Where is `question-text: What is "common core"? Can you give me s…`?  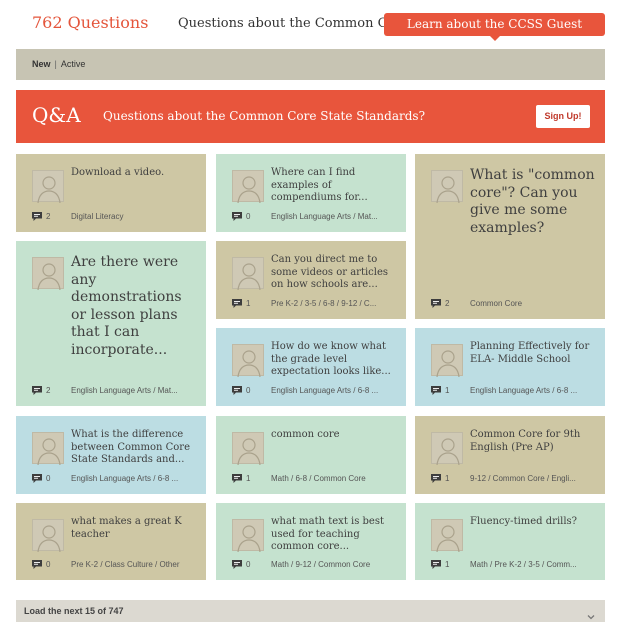
question-text: What is "common core"? Can you give me s… is located at coordinates (532, 202).